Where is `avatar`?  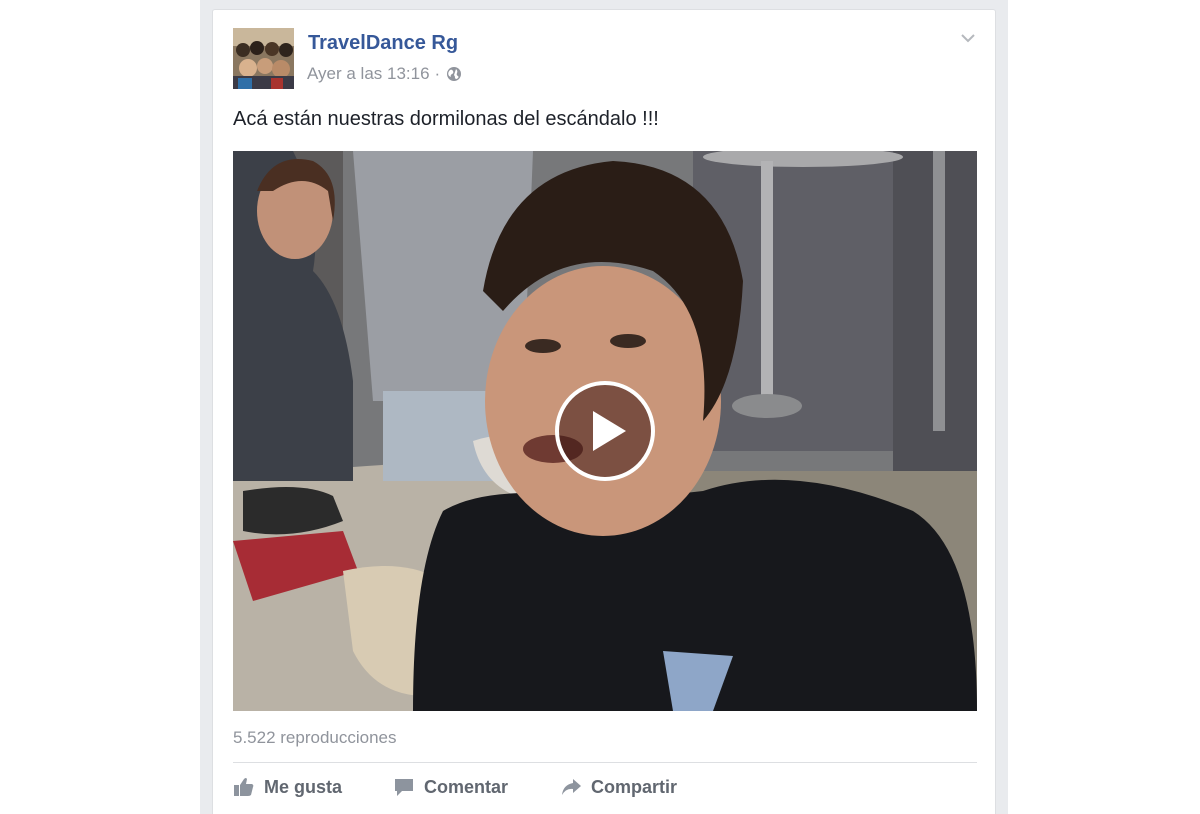 avatar is located at coordinates (263, 58).